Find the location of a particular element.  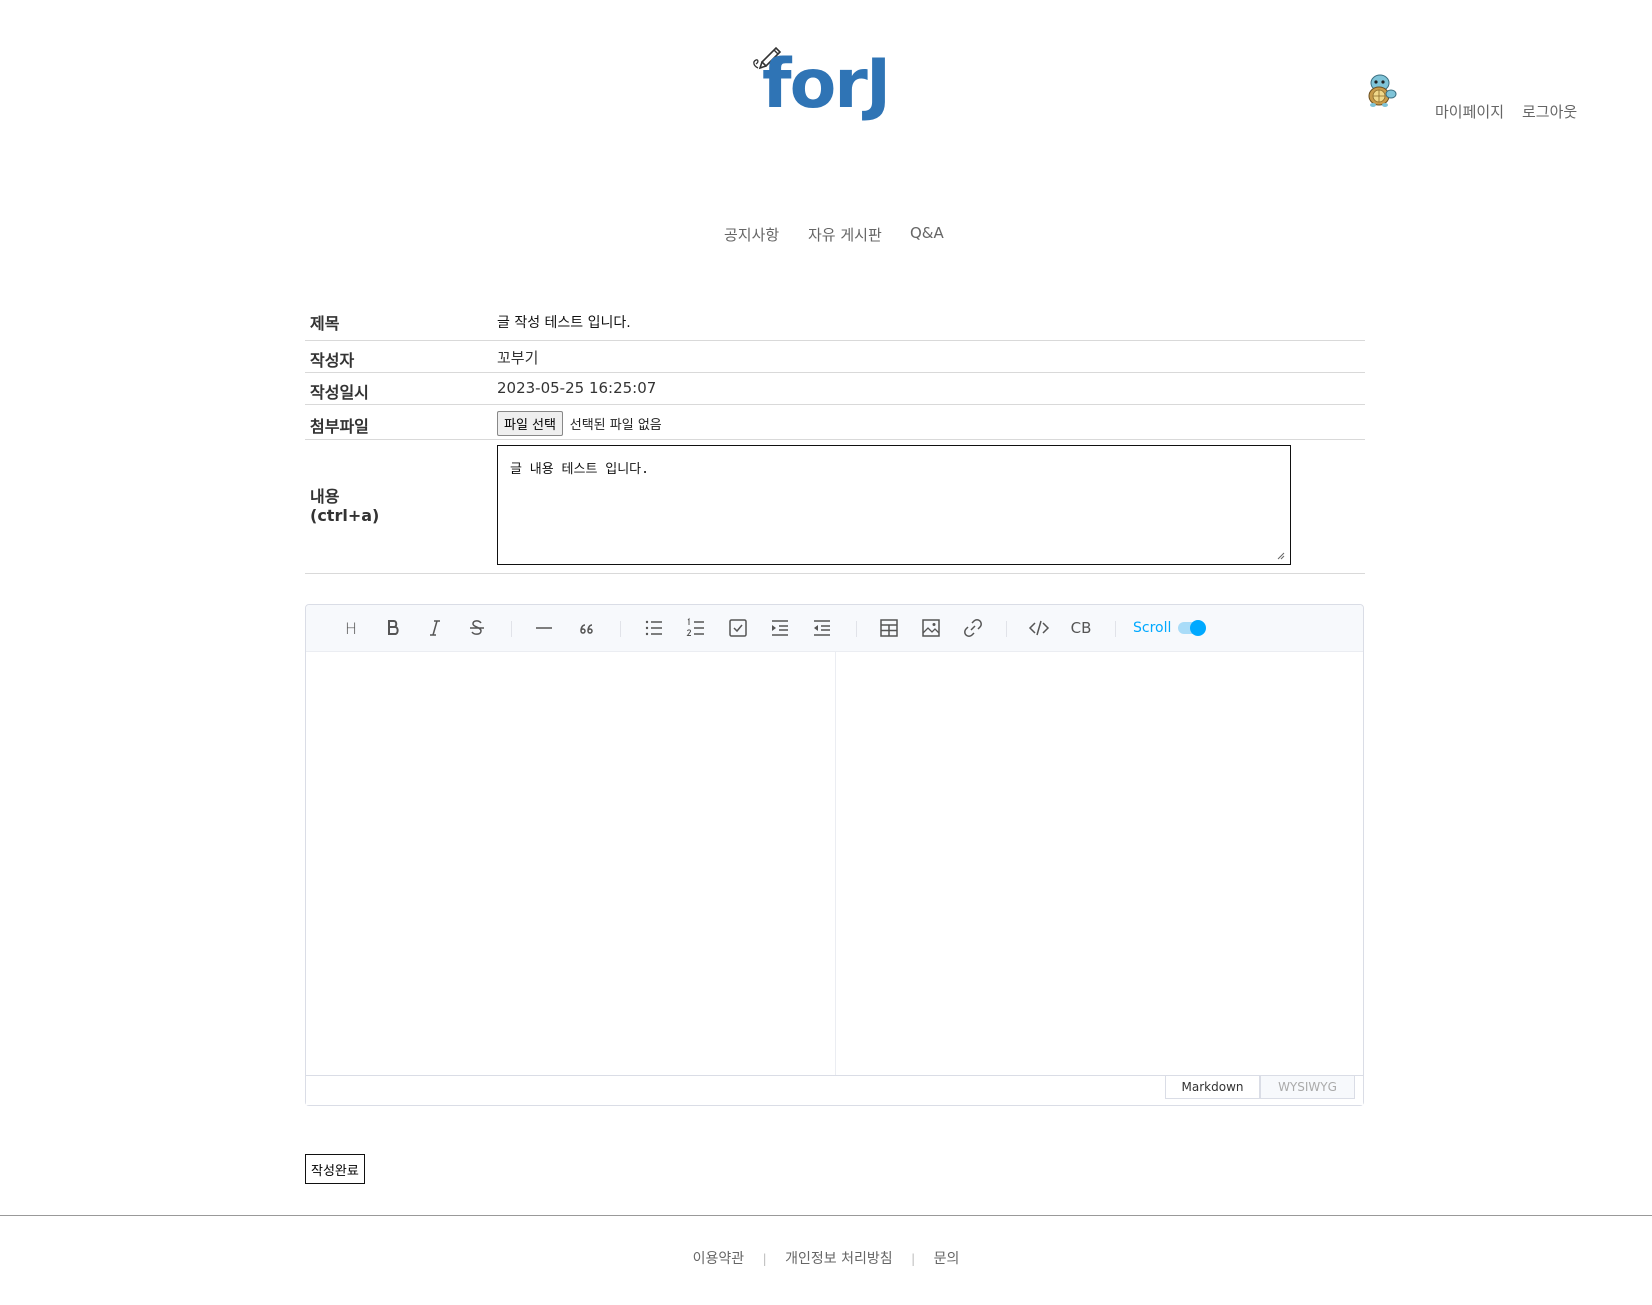

outdent-icon is located at coordinates (822, 628).